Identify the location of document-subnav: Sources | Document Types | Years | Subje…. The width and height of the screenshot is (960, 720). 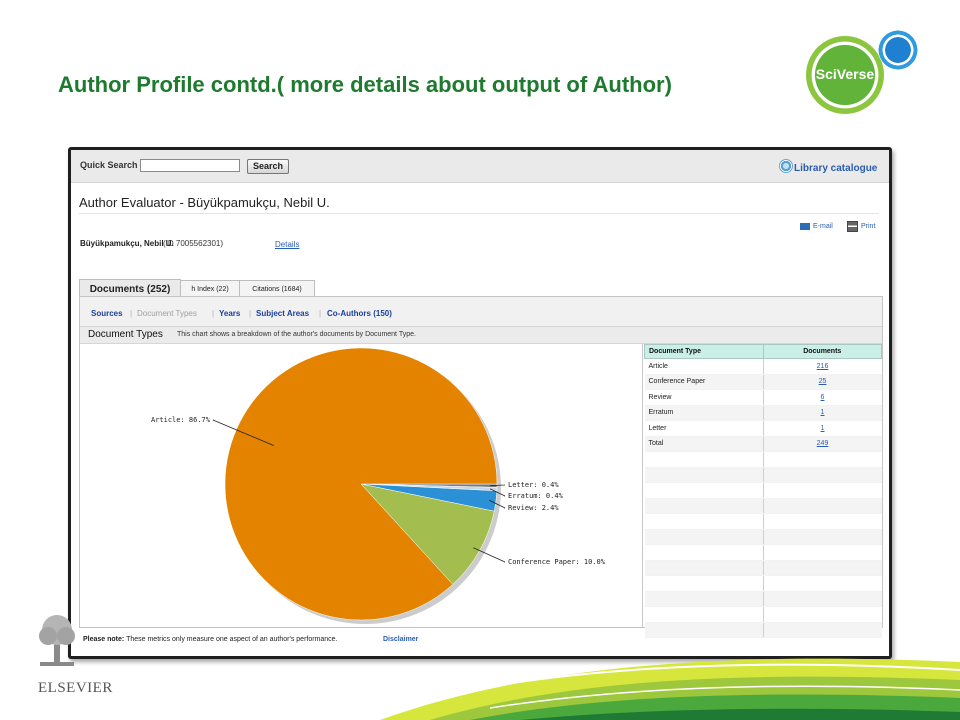
(481, 312).